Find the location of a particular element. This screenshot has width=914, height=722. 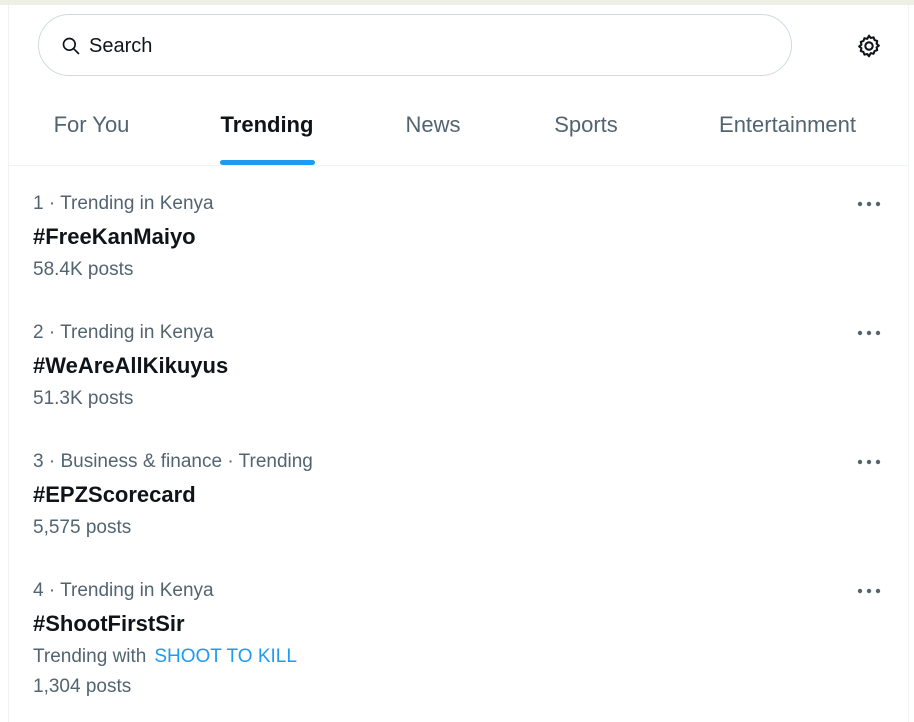

trending-with-label: Trending with is located at coordinates (90, 656).